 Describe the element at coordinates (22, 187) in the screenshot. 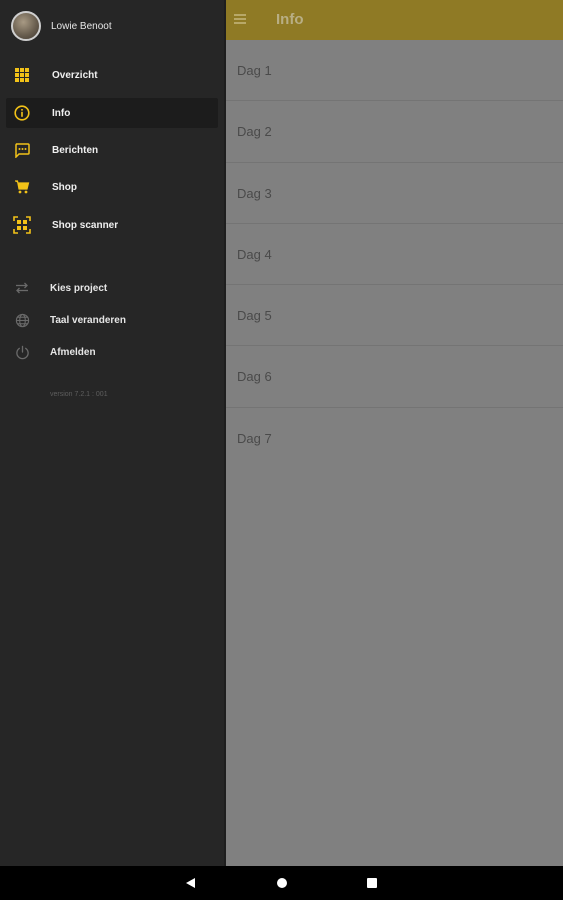

I see `cart-icon` at that location.